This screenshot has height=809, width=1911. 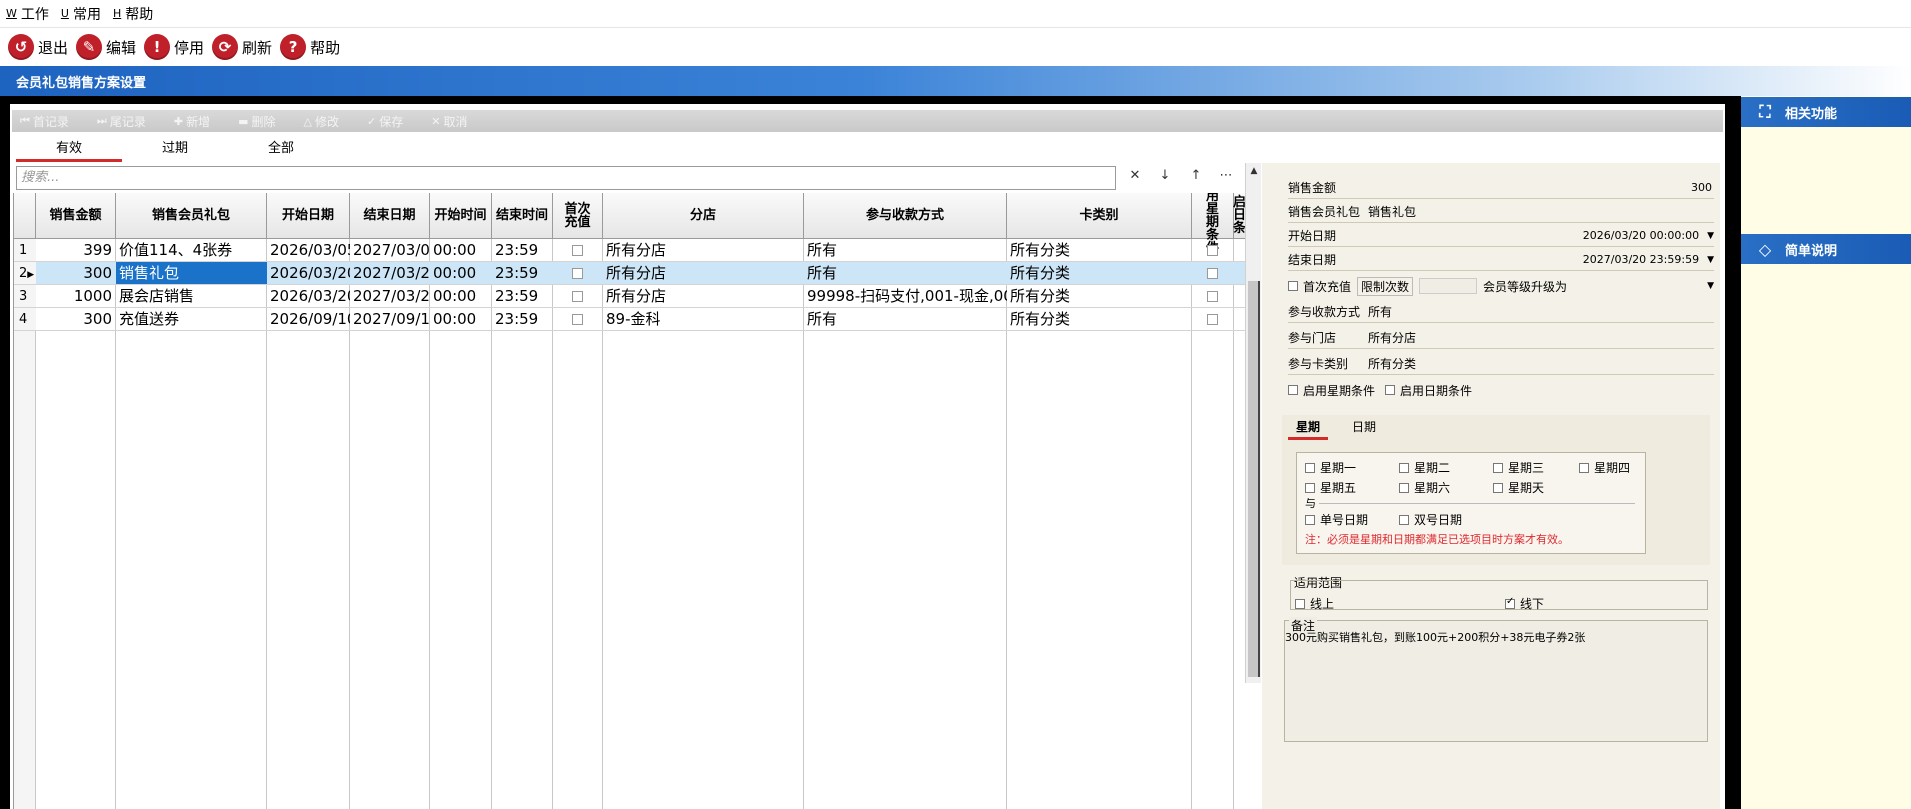 I want to click on edit-button: ✎ 编辑, so click(x=106, y=47).